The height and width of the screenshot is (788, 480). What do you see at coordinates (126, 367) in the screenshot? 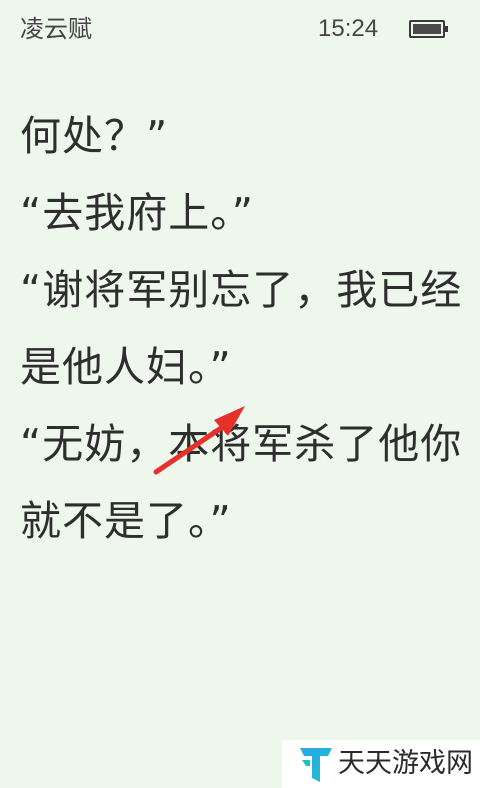
I see `text-line: 是他人妇。”` at bounding box center [126, 367].